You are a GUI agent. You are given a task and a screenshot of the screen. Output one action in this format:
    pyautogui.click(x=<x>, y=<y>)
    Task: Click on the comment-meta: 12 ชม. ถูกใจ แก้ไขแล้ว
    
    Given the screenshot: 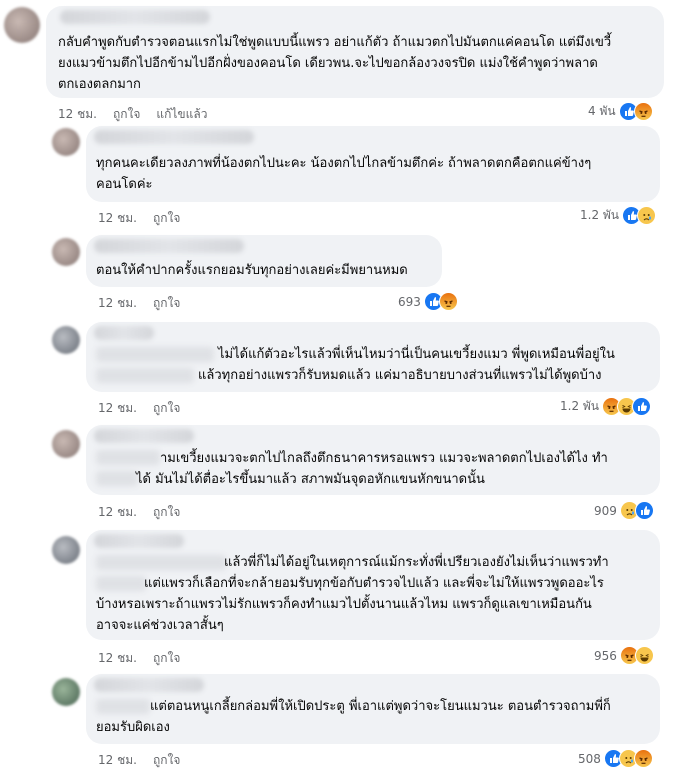 What is the action you would take?
    pyautogui.click(x=132, y=114)
    